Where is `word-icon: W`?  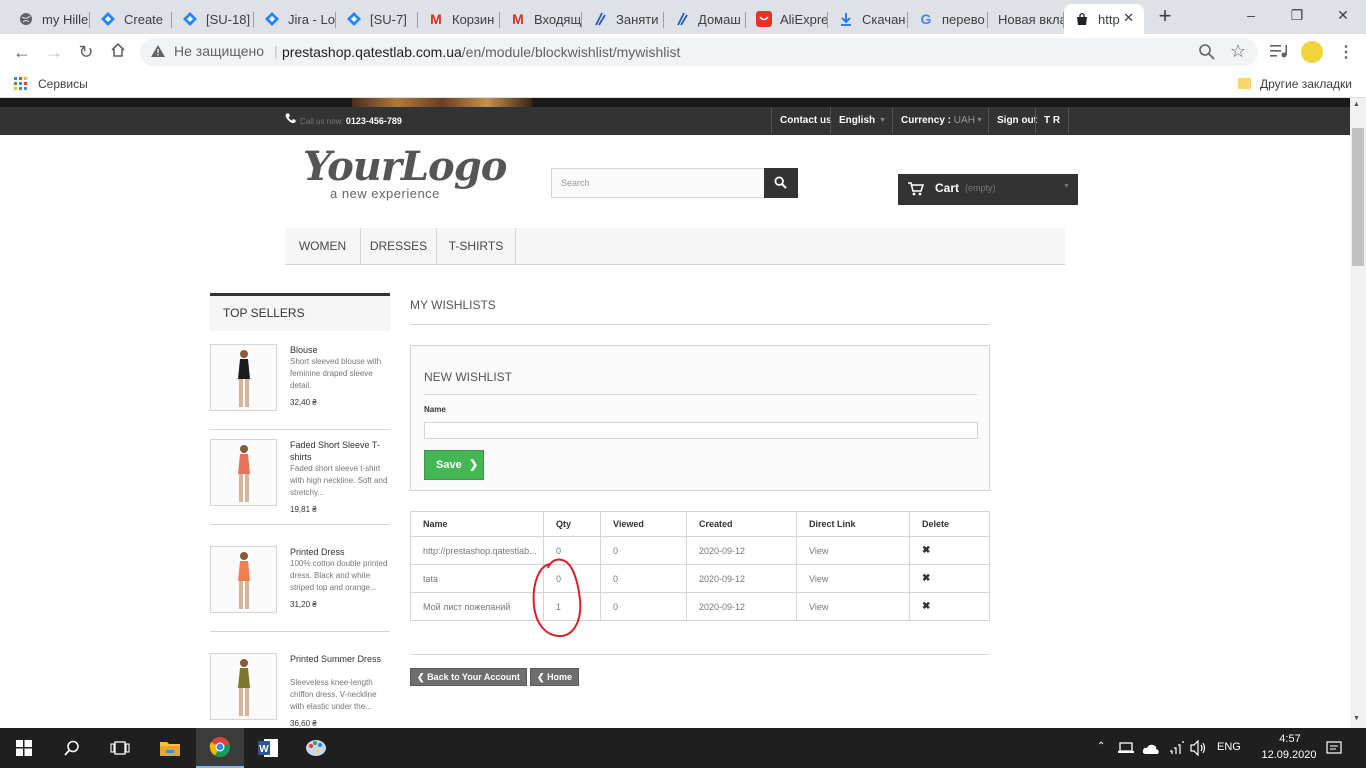 word-icon: W is located at coordinates (268, 748).